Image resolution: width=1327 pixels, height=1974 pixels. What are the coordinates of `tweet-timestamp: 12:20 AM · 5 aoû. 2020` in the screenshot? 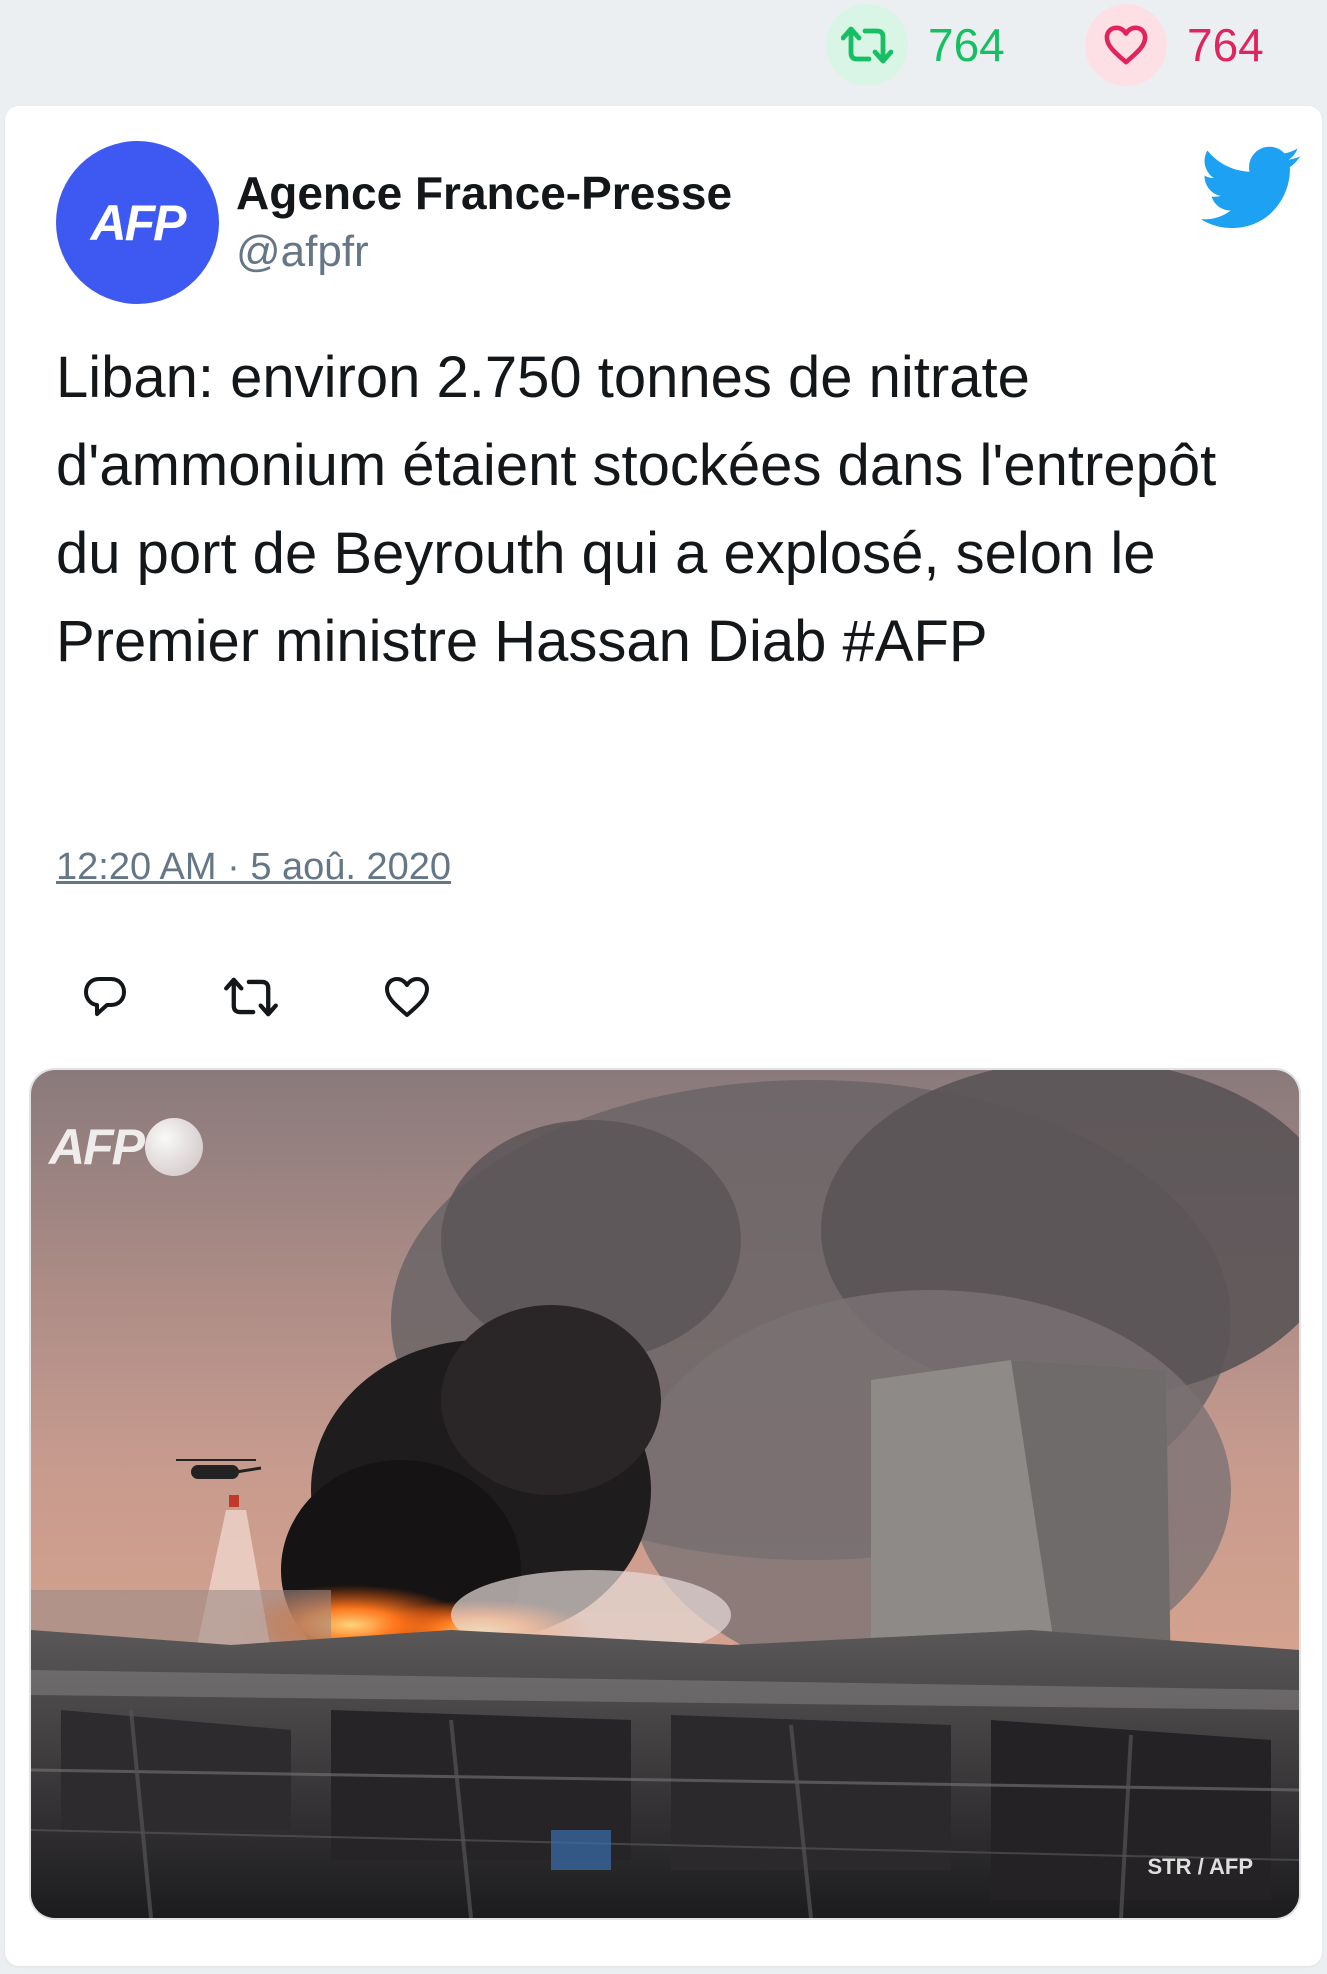 It's located at (253, 867).